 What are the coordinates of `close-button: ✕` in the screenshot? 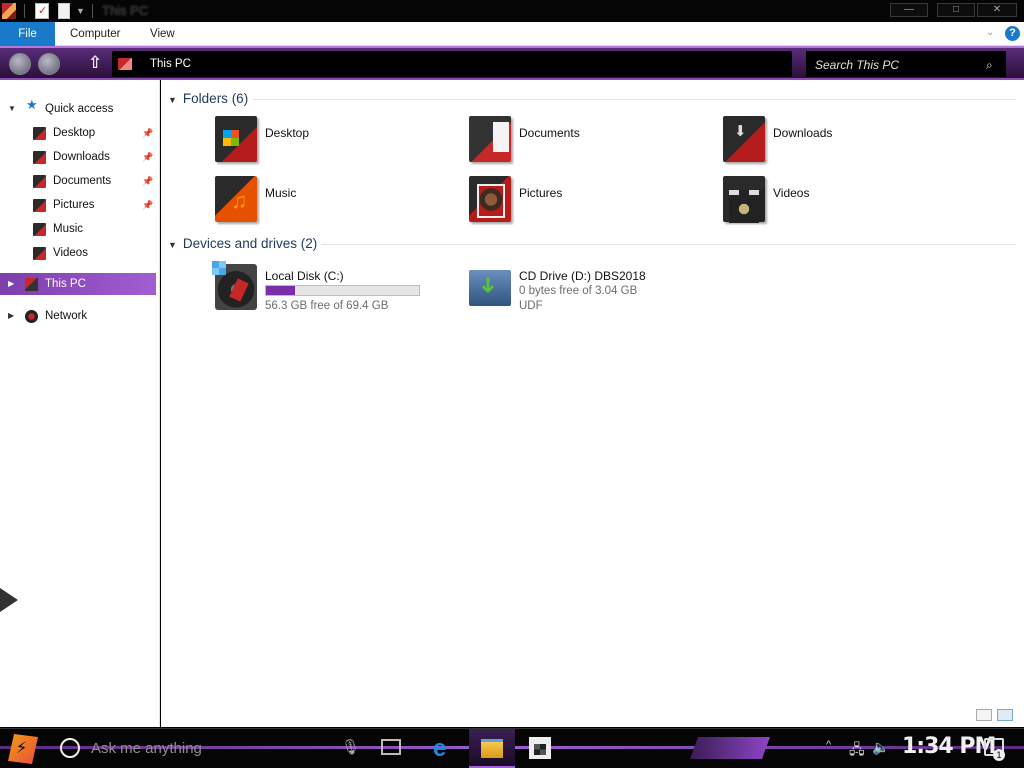 It's located at (997, 10).